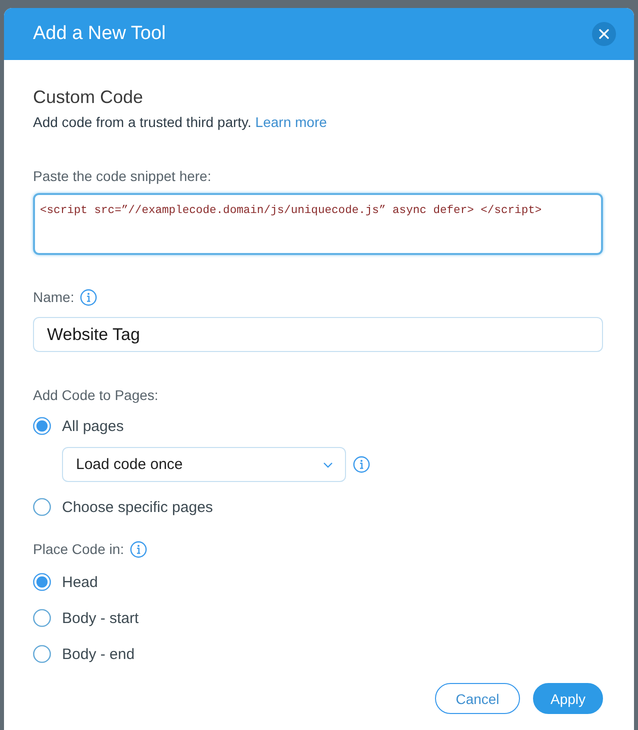 Image resolution: width=638 pixels, height=730 pixels. What do you see at coordinates (180, 122) in the screenshot?
I see `section-description: Add code from a trusted third party. Learn more` at bounding box center [180, 122].